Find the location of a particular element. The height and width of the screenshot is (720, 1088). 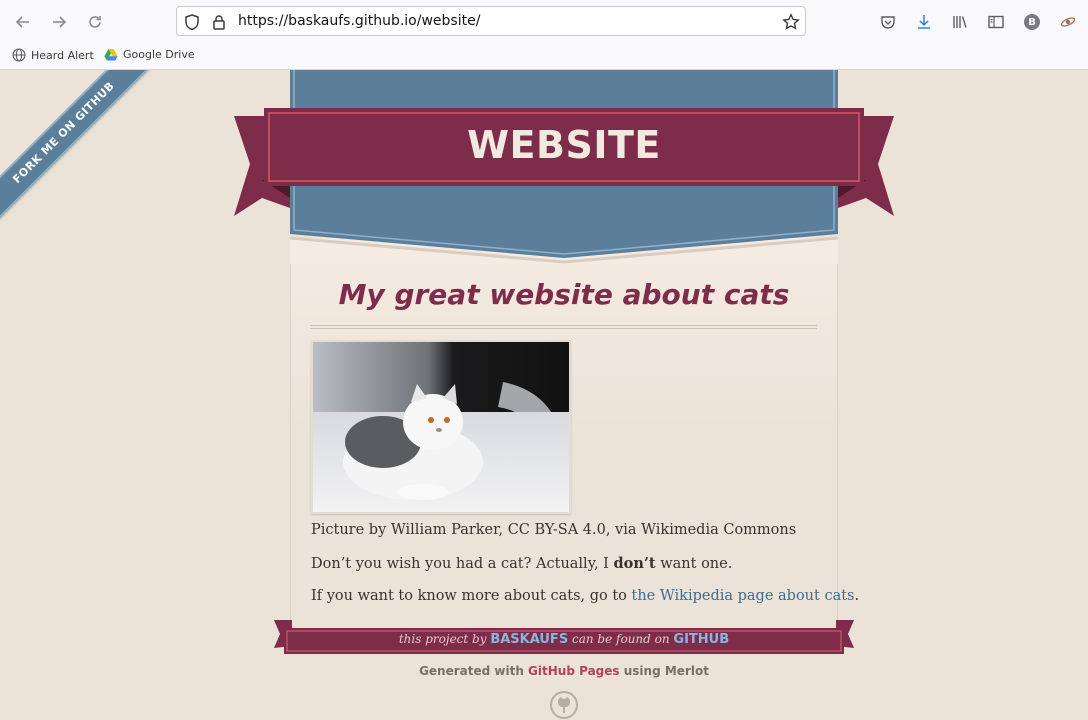

reload-button is located at coordinates (95, 22).